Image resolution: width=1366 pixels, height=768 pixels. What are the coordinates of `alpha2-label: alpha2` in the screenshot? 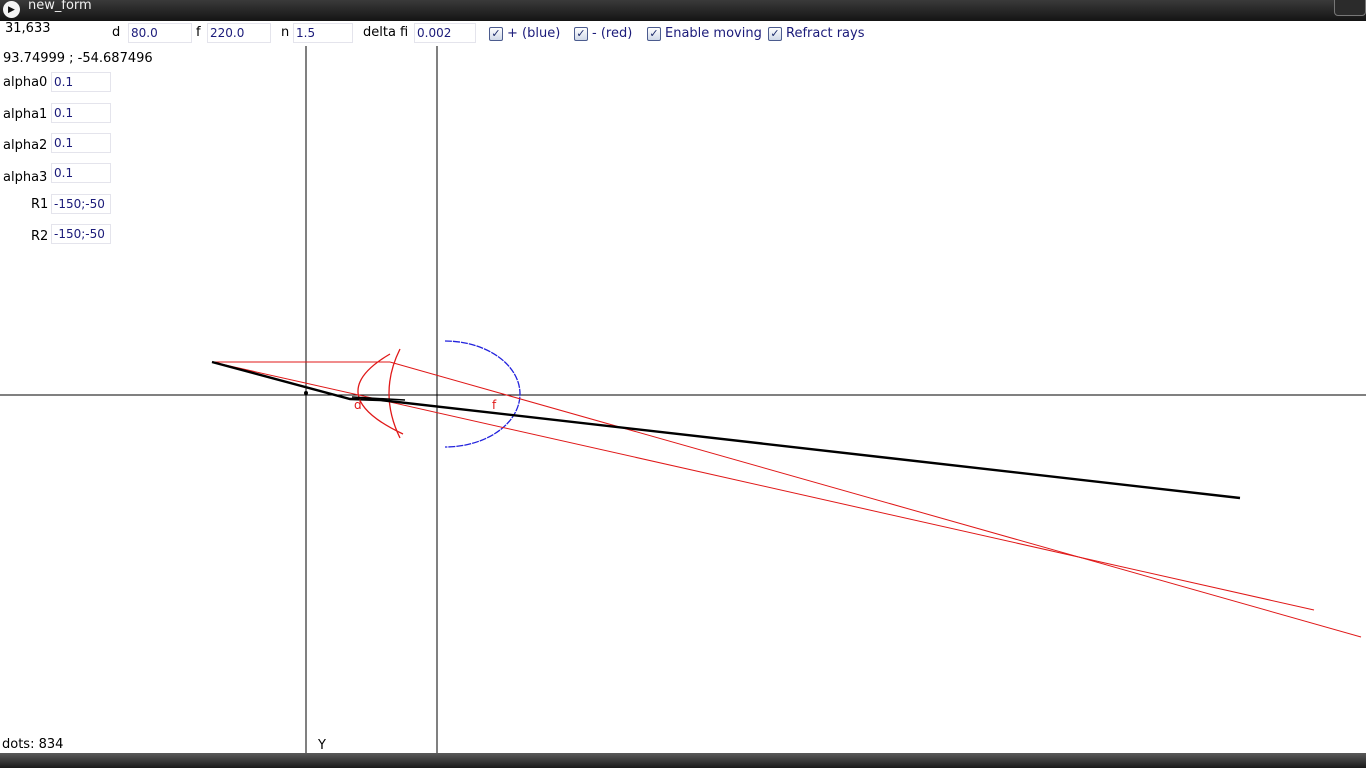 It's located at (25, 145).